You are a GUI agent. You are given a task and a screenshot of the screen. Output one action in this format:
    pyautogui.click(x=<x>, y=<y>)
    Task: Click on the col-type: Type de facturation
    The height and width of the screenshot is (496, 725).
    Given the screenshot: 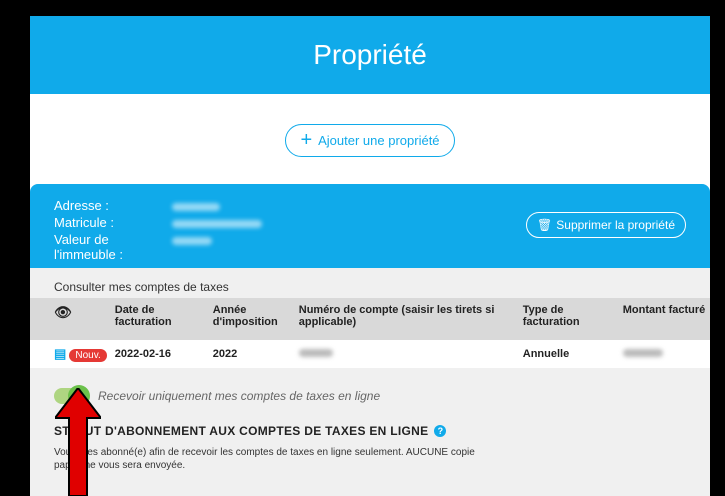 What is the action you would take?
    pyautogui.click(x=551, y=316)
    